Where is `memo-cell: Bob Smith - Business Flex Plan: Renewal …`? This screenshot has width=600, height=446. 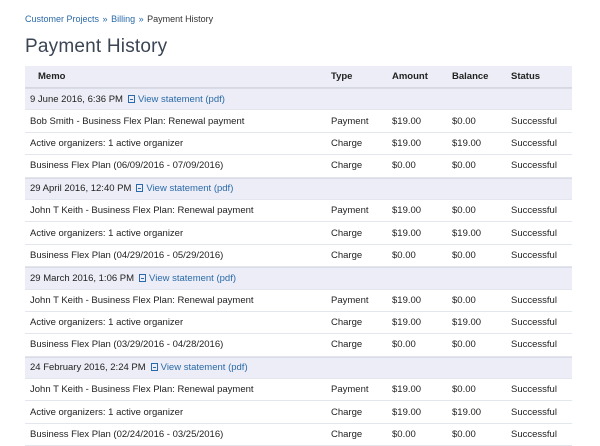
memo-cell: Bob Smith - Business Flex Plan: Renewal … is located at coordinates (137, 121).